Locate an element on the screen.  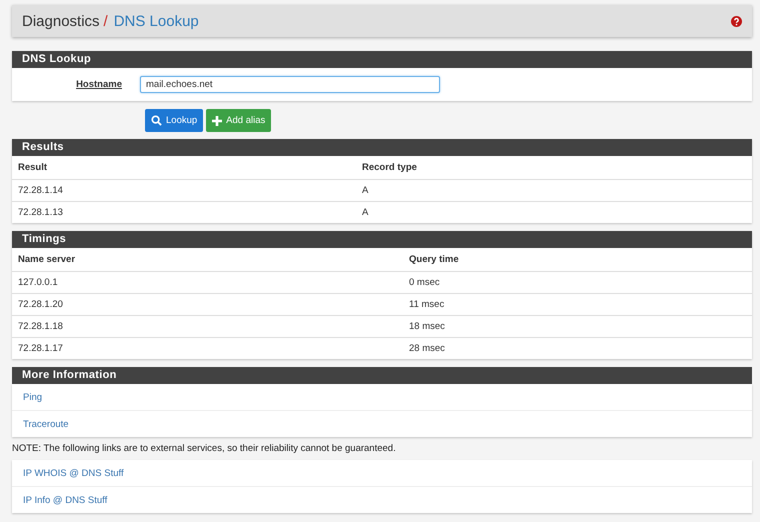
table-cell: 0 msec is located at coordinates (424, 282).